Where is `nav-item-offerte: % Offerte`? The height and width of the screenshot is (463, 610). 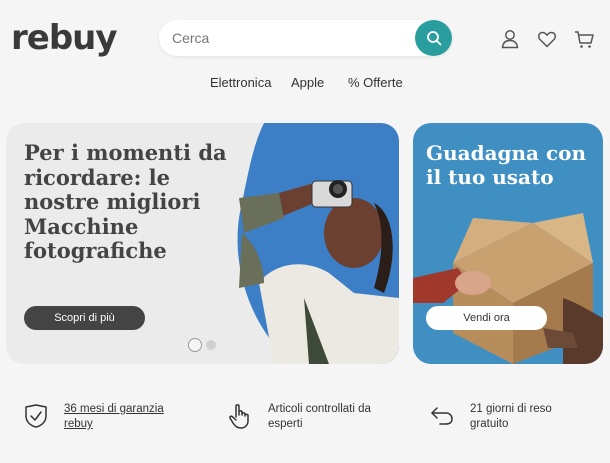 nav-item-offerte: % Offerte is located at coordinates (375, 82).